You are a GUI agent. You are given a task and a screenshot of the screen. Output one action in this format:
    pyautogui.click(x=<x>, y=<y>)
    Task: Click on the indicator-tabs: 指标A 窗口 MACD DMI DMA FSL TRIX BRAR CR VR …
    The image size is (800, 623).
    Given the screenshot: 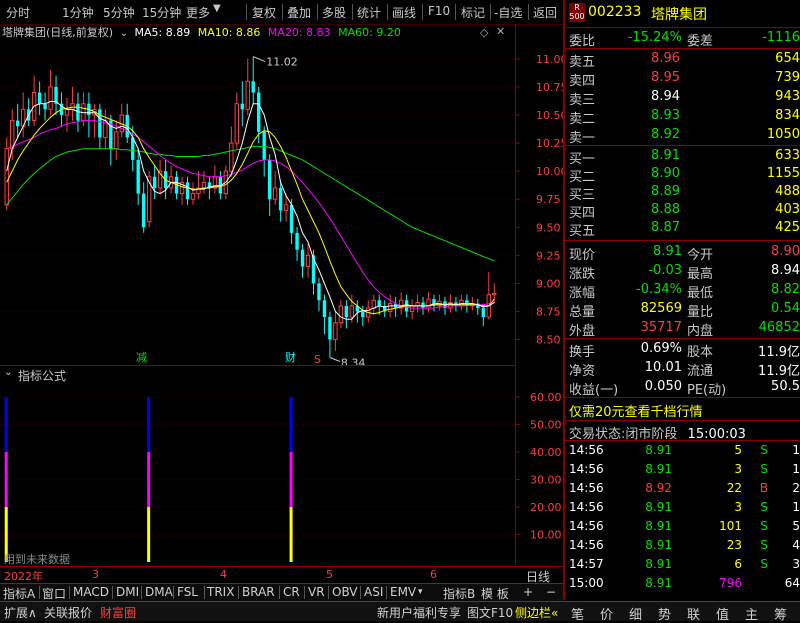 What is the action you would take?
    pyautogui.click(x=281, y=592)
    